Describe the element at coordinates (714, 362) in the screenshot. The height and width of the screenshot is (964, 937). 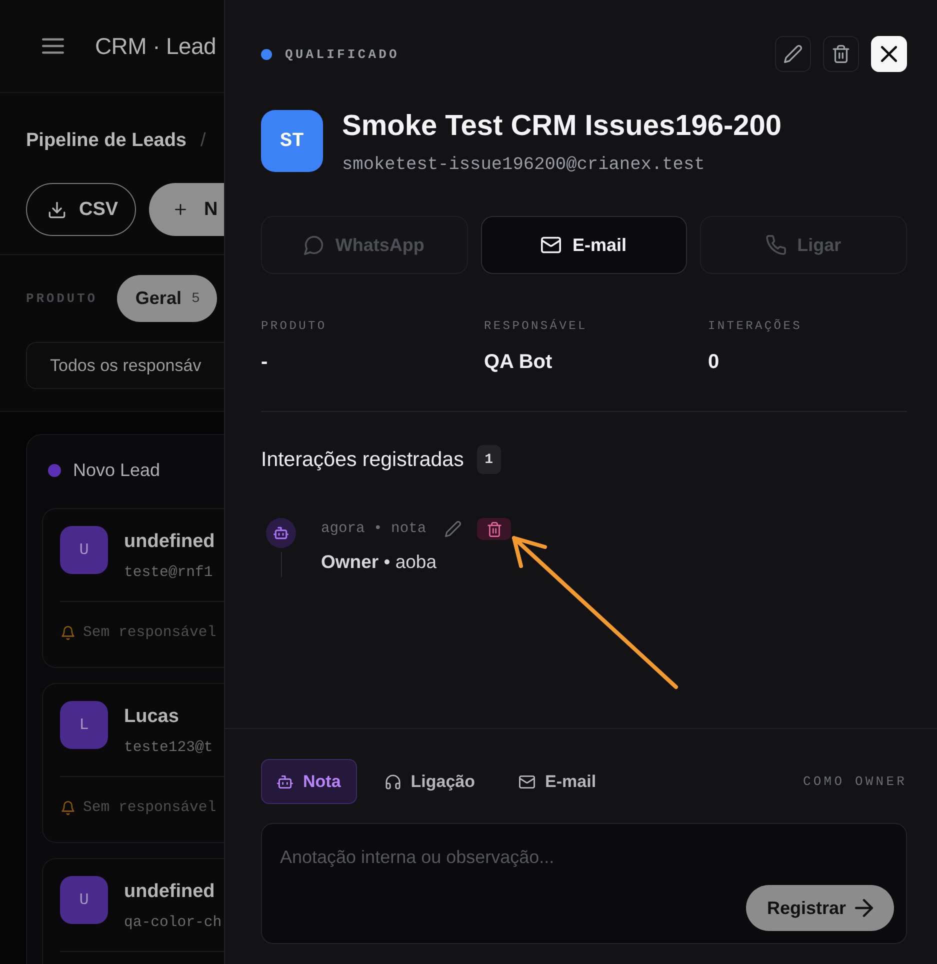
I see `stat-value: 0` at that location.